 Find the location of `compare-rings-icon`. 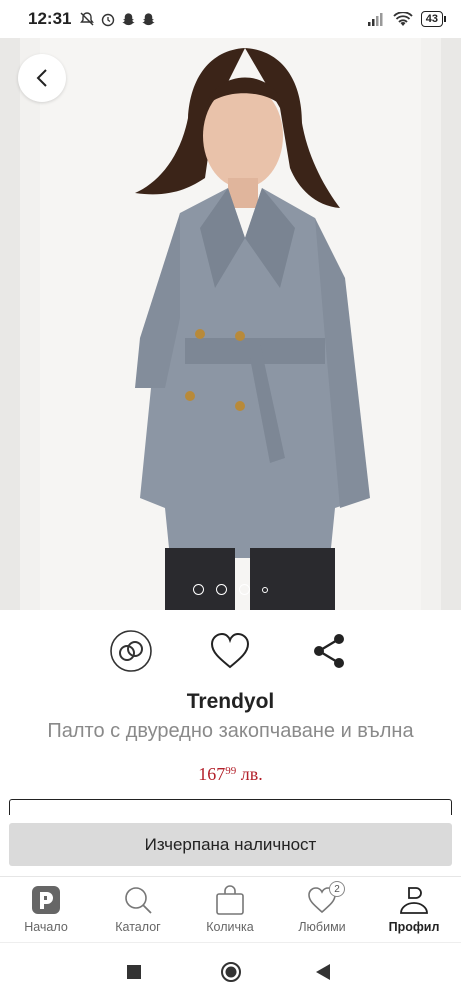

compare-rings-icon is located at coordinates (131, 651).